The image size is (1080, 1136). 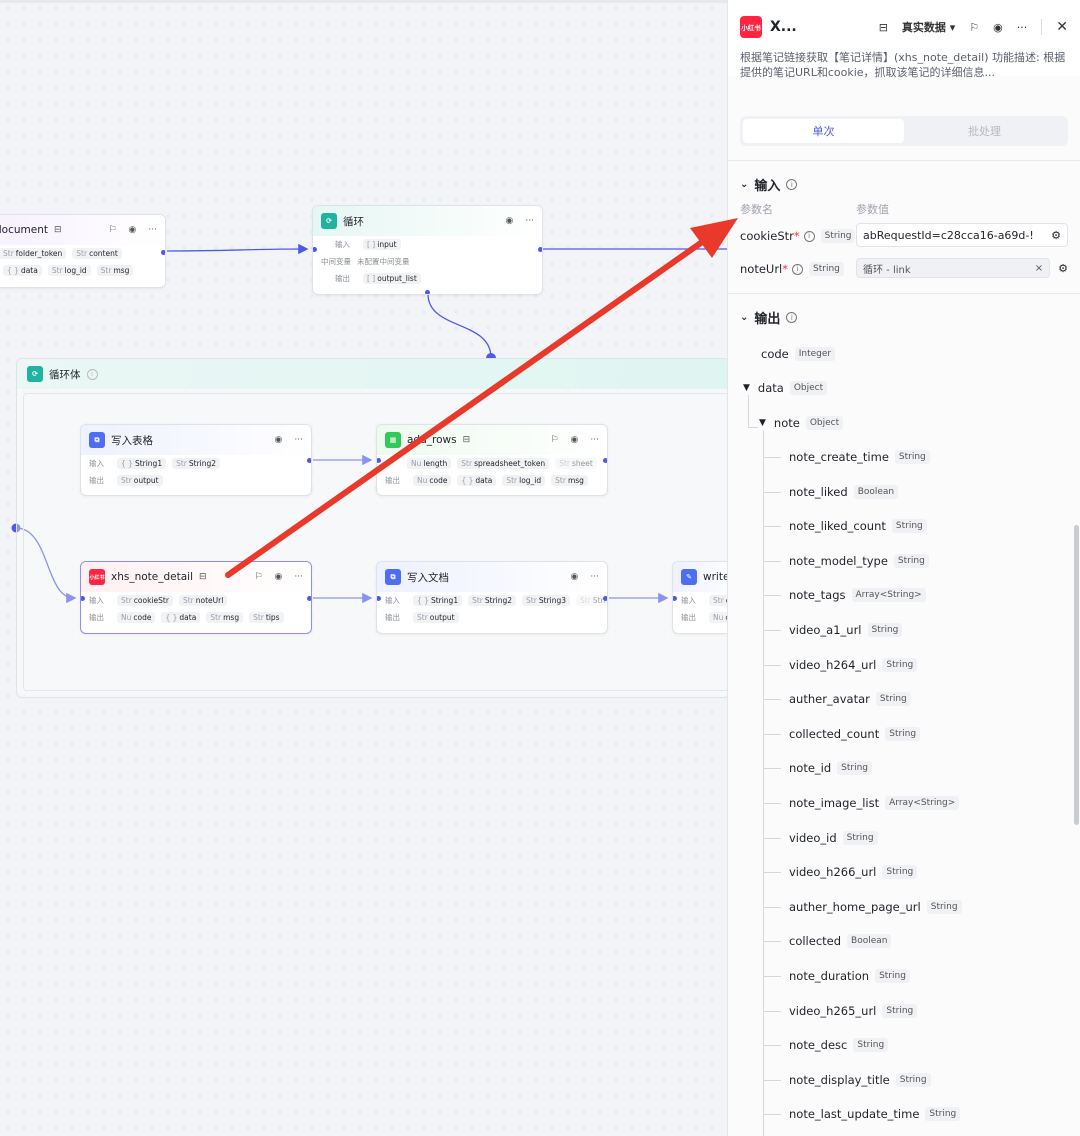 What do you see at coordinates (858, 526) in the screenshot?
I see `note-field-item: note_liked_count String` at bounding box center [858, 526].